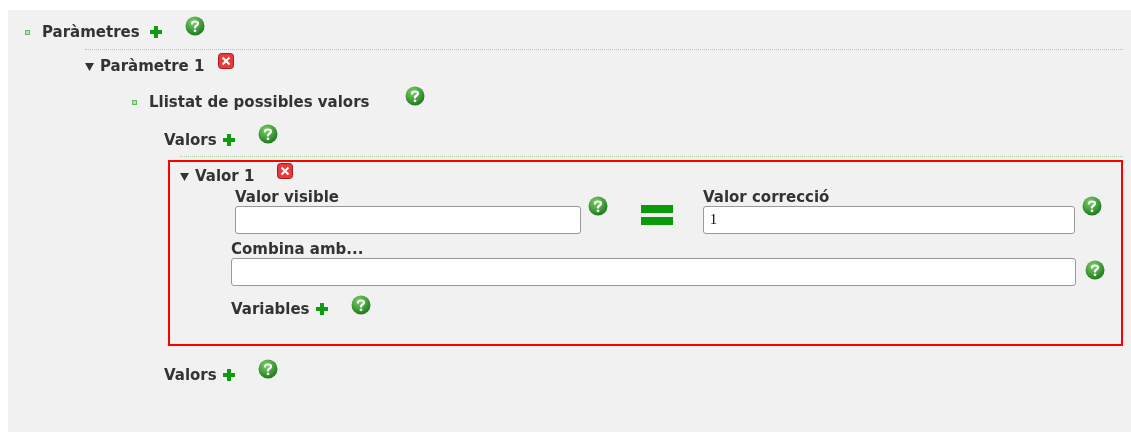 Image resolution: width=1131 pixels, height=432 pixels. What do you see at coordinates (657, 214) in the screenshot?
I see `equals-icon` at bounding box center [657, 214].